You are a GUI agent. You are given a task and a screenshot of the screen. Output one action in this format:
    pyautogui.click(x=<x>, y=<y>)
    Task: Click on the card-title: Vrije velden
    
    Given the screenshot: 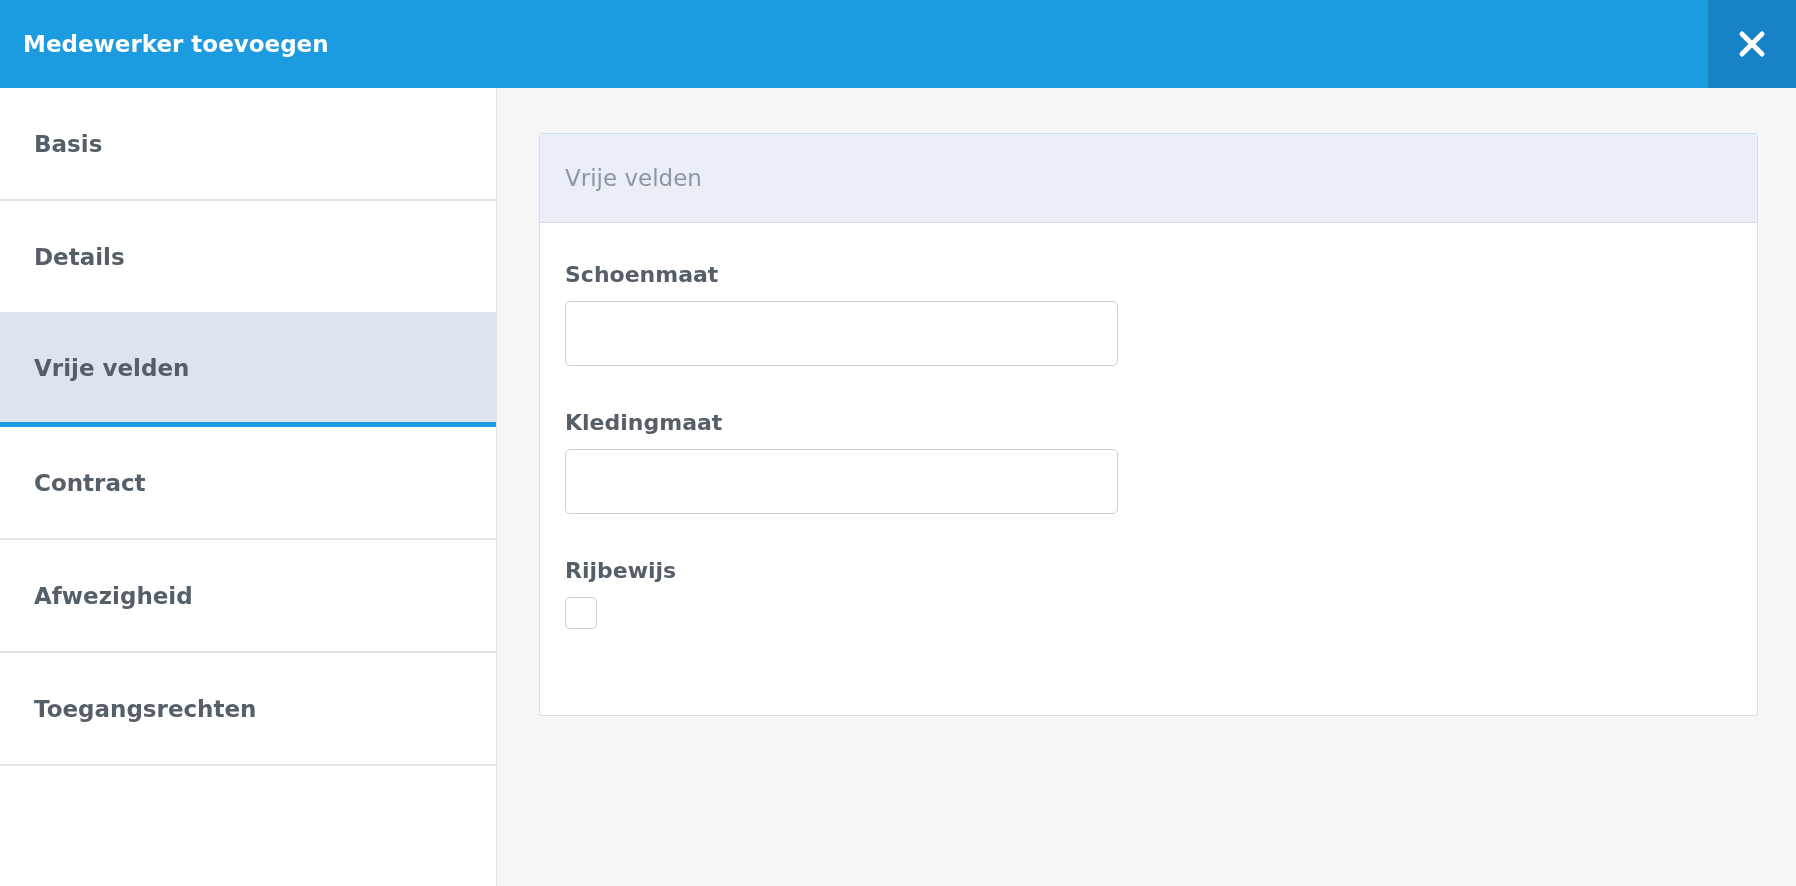 What is the action you would take?
    pyautogui.click(x=633, y=178)
    